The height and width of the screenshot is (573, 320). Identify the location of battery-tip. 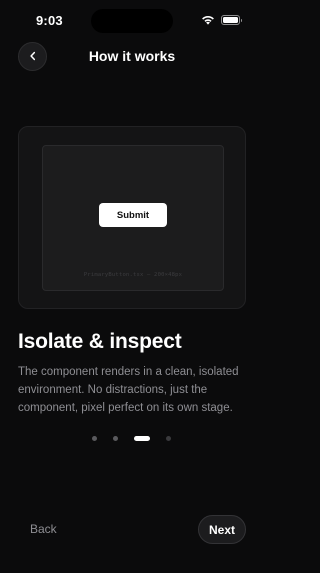
(241, 20).